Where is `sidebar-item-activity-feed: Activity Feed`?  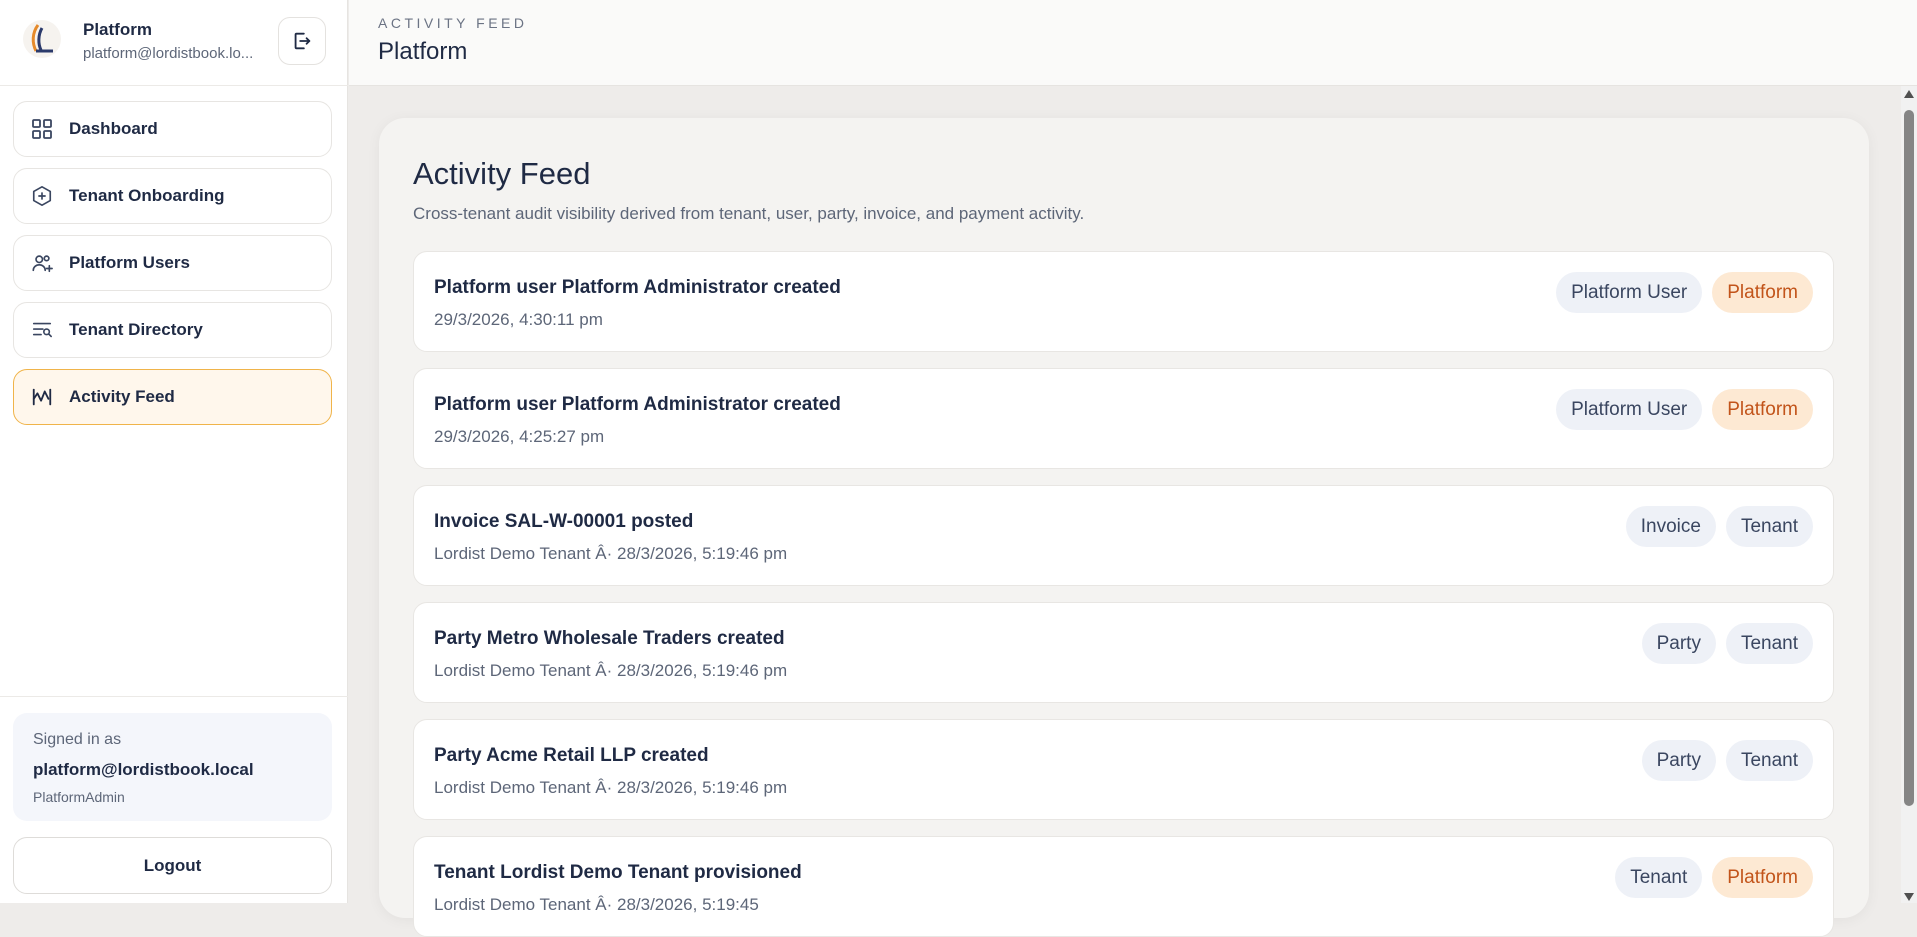
sidebar-item-activity-feed: Activity Feed is located at coordinates (172, 397).